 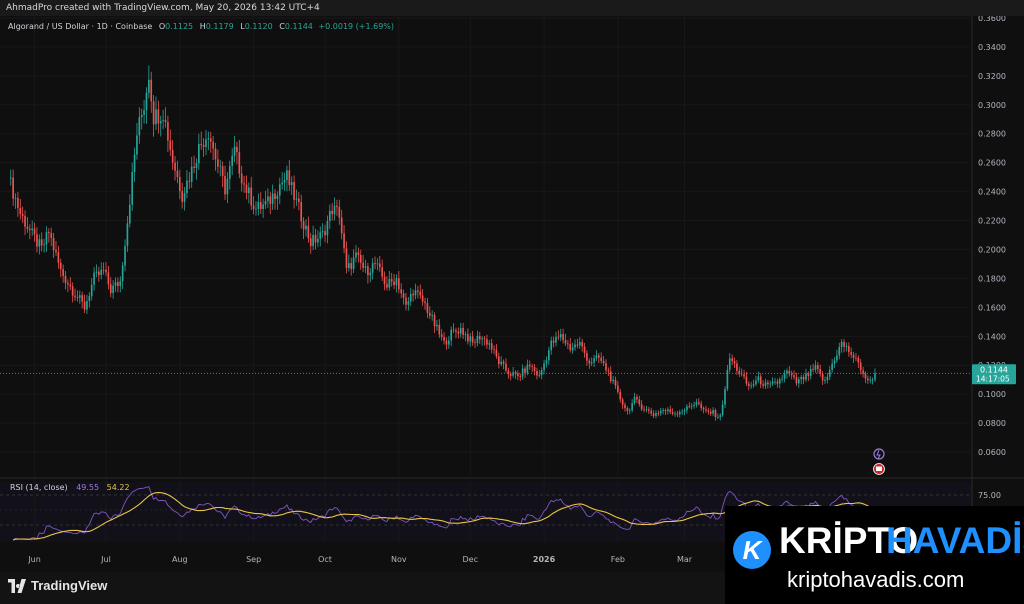 I want to click on logo-letter: K, so click(x=752, y=550).